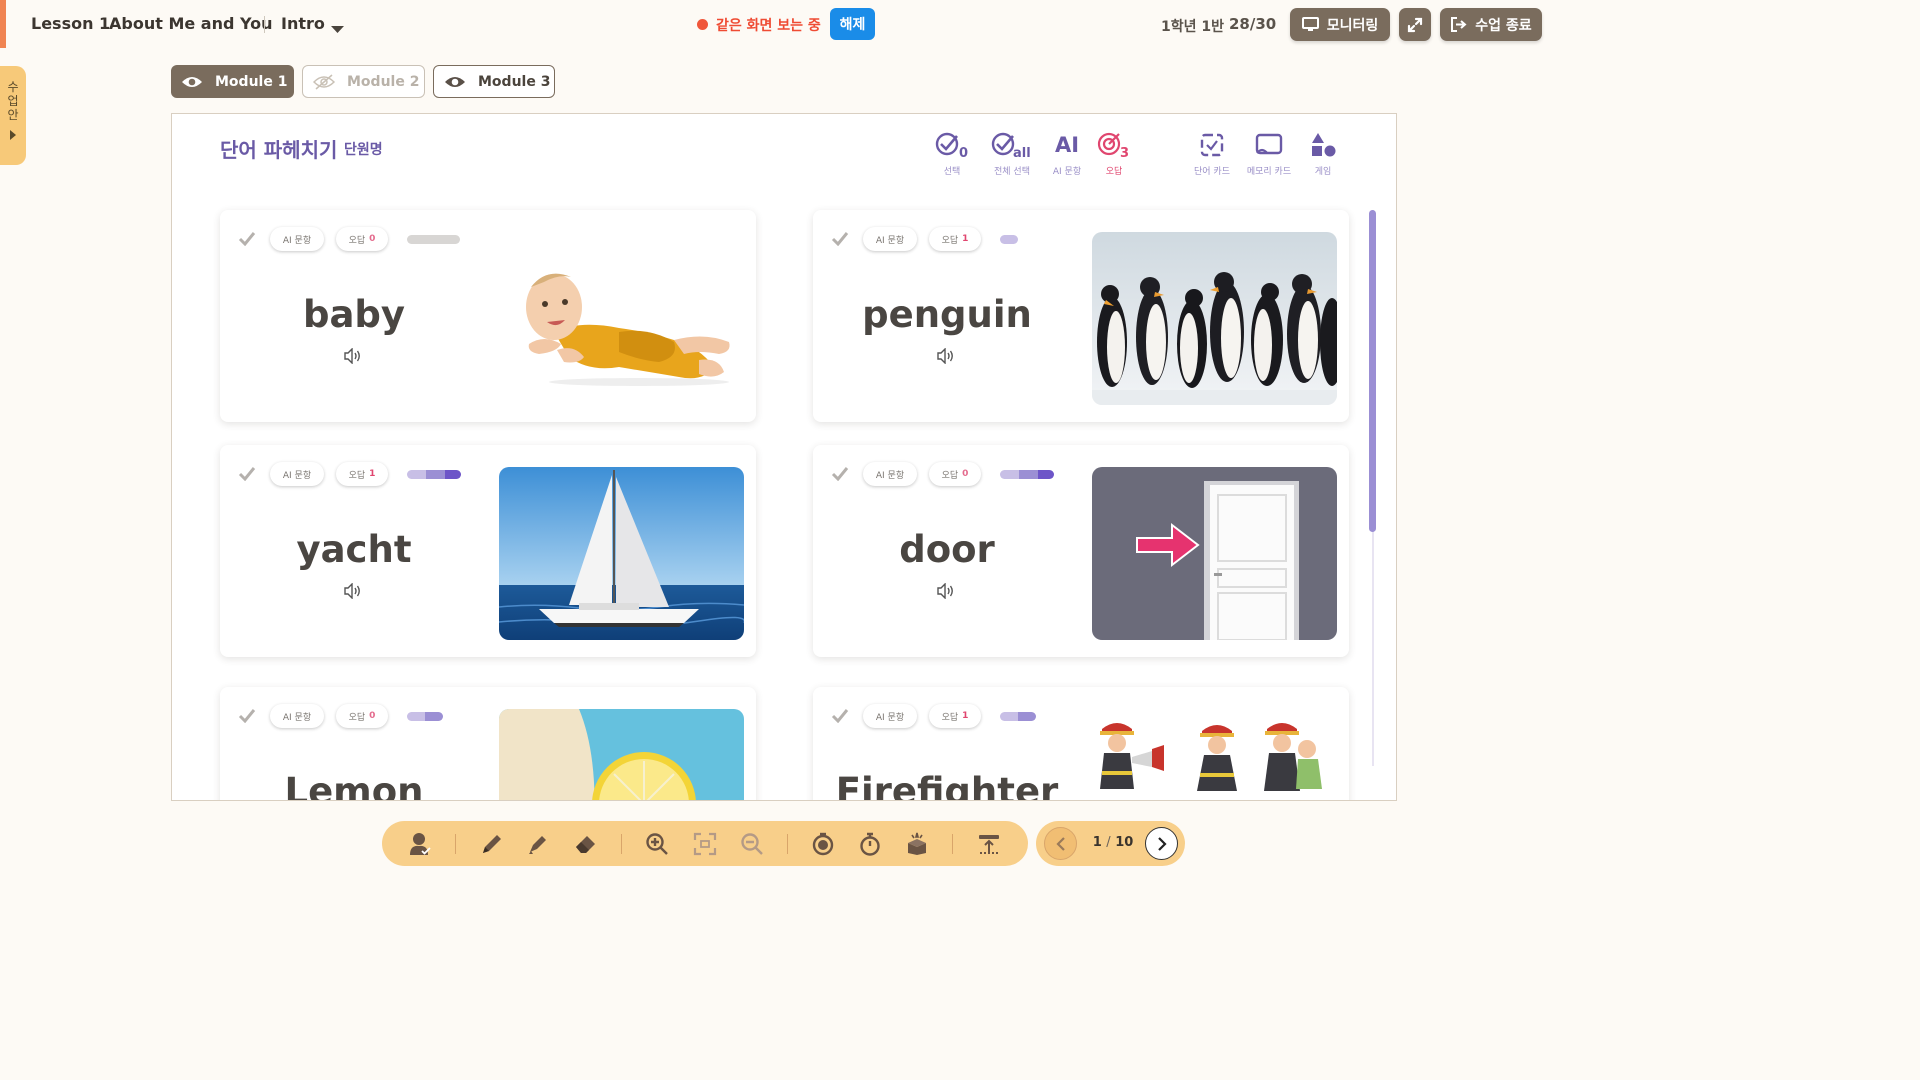 This screenshot has width=1920, height=1080. Describe the element at coordinates (354, 549) in the screenshot. I see `vocabulary-word: yacht` at that location.